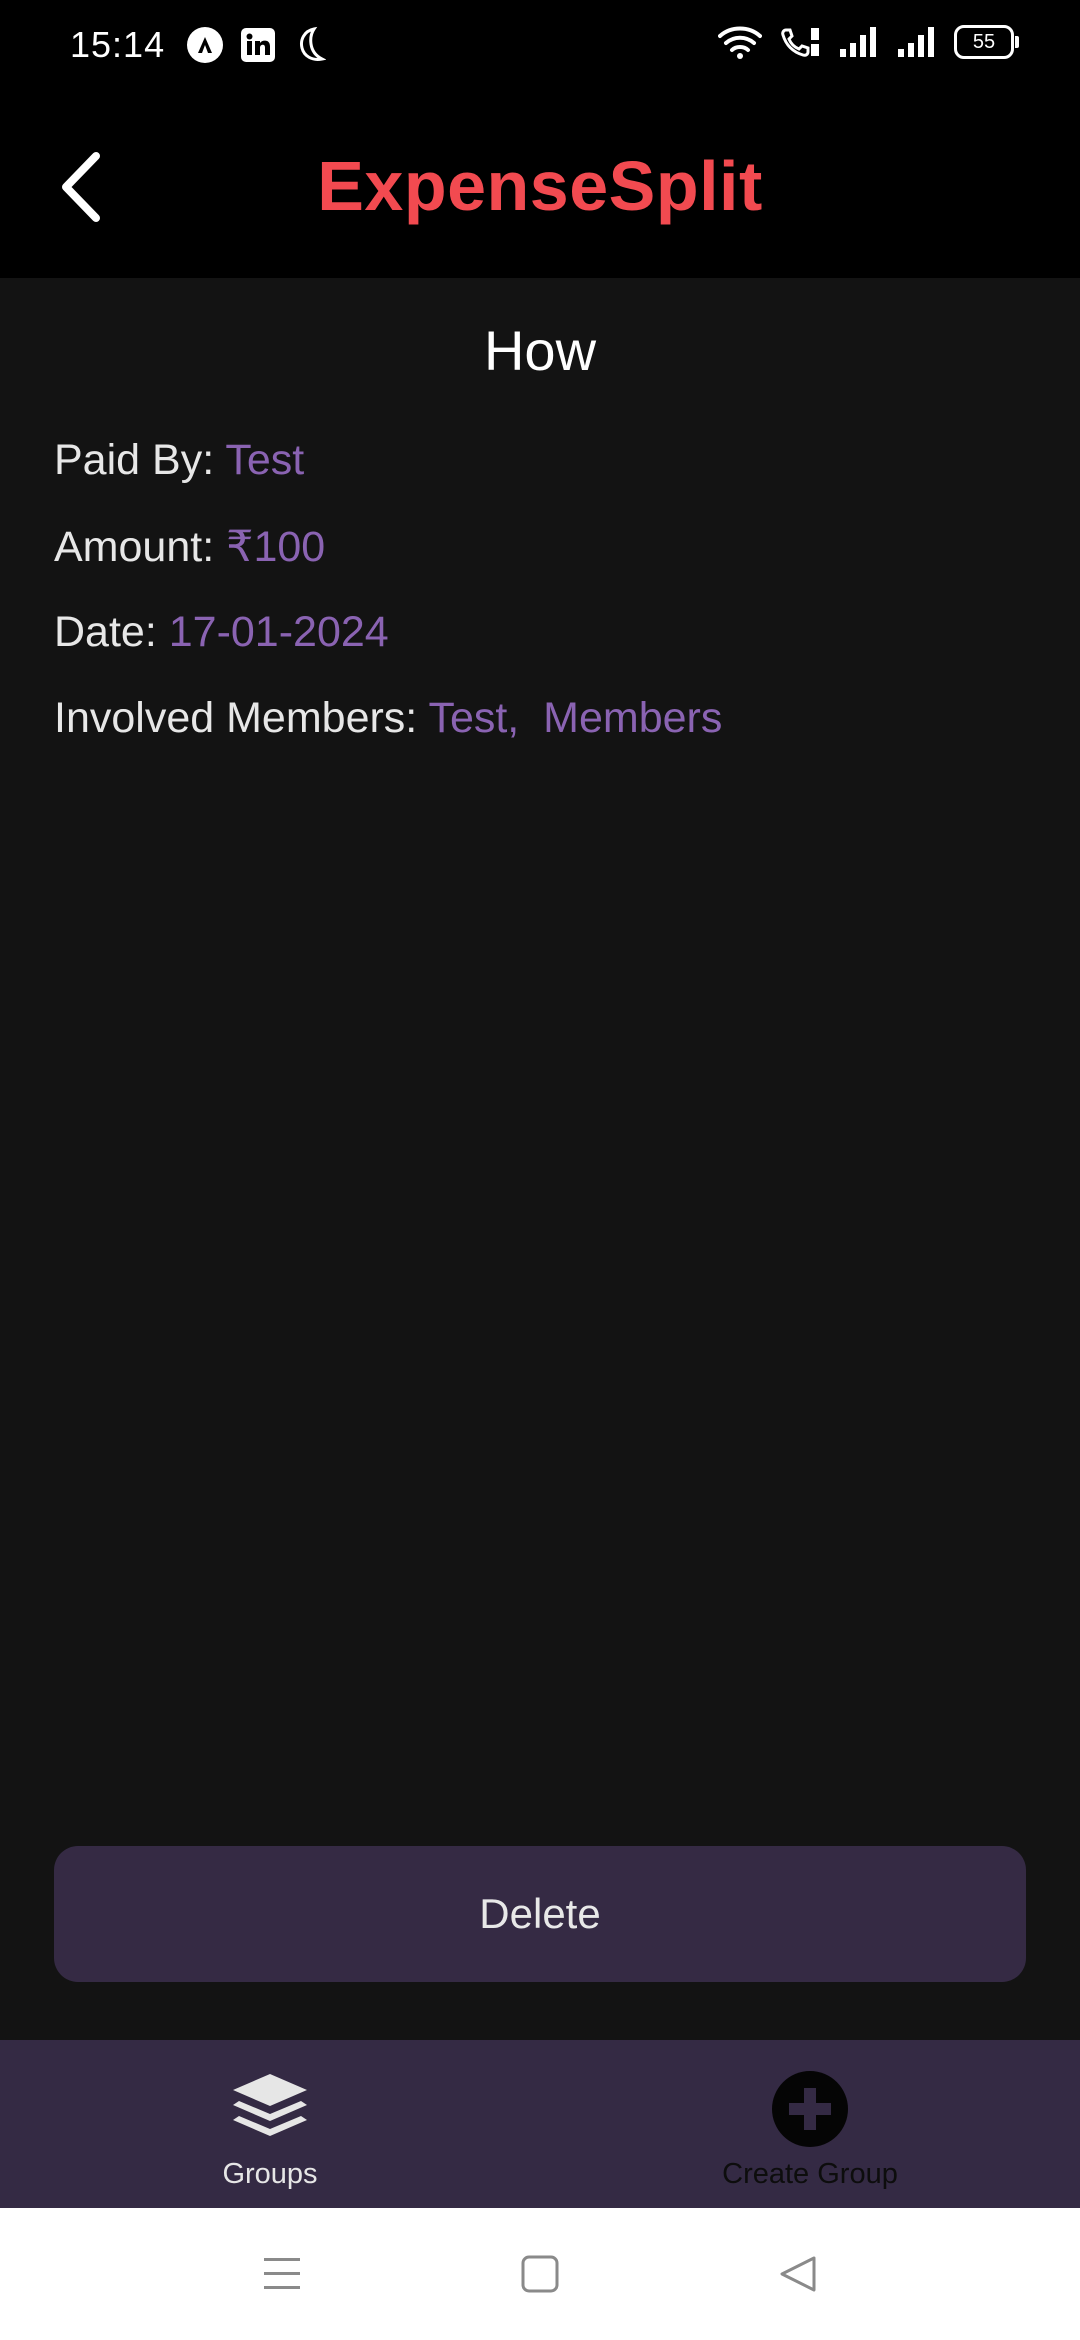  Describe the element at coordinates (265, 460) in the screenshot. I see `paid-by-value: Test` at that location.